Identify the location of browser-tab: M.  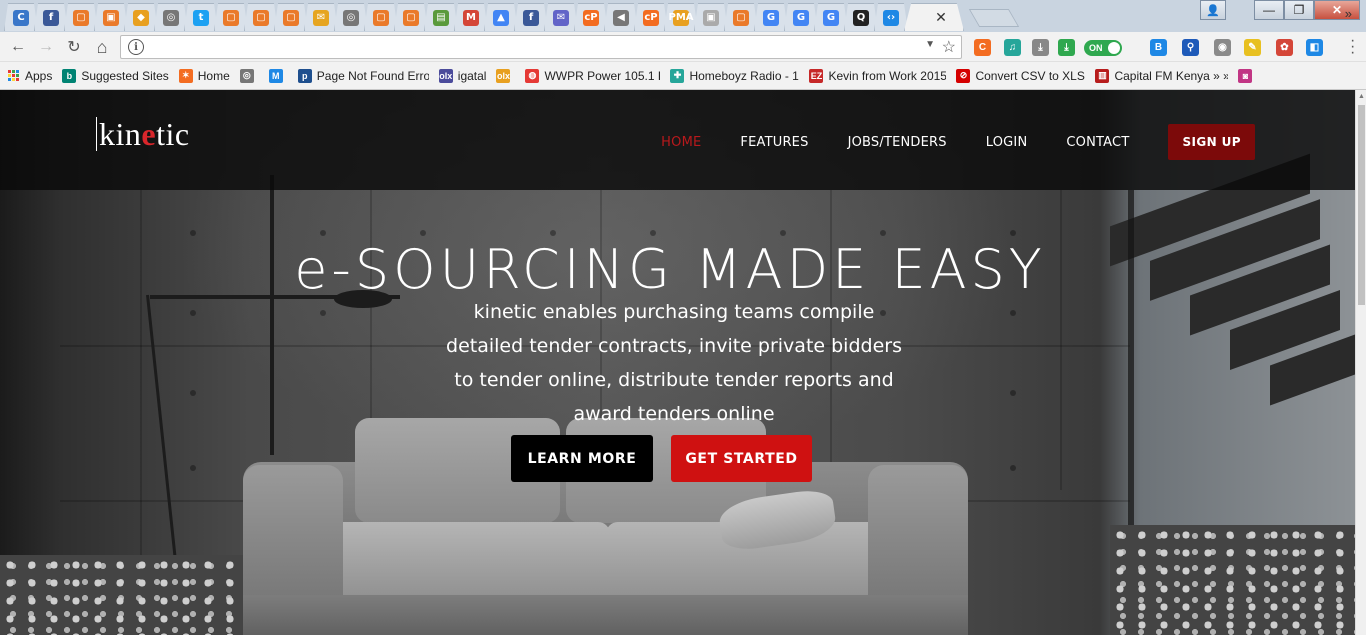
(471, 17).